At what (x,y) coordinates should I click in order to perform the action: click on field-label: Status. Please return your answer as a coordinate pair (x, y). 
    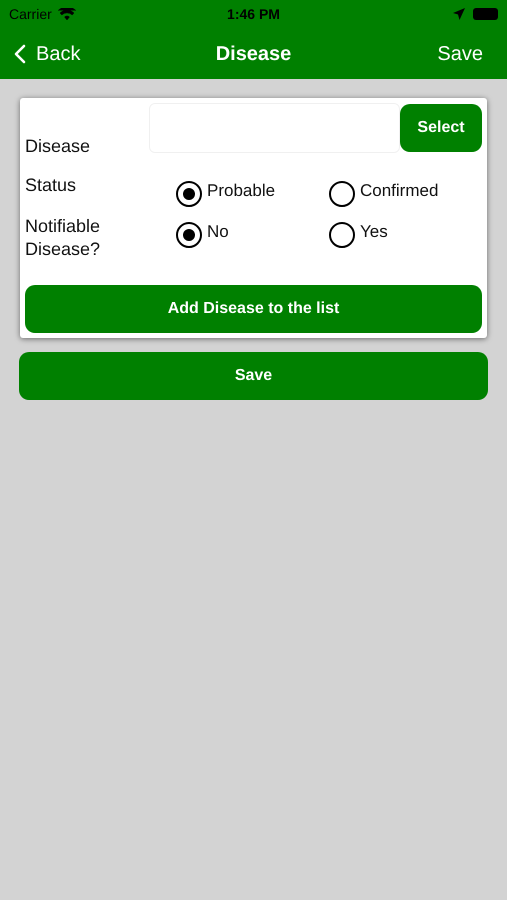
    Looking at the image, I should click on (51, 185).